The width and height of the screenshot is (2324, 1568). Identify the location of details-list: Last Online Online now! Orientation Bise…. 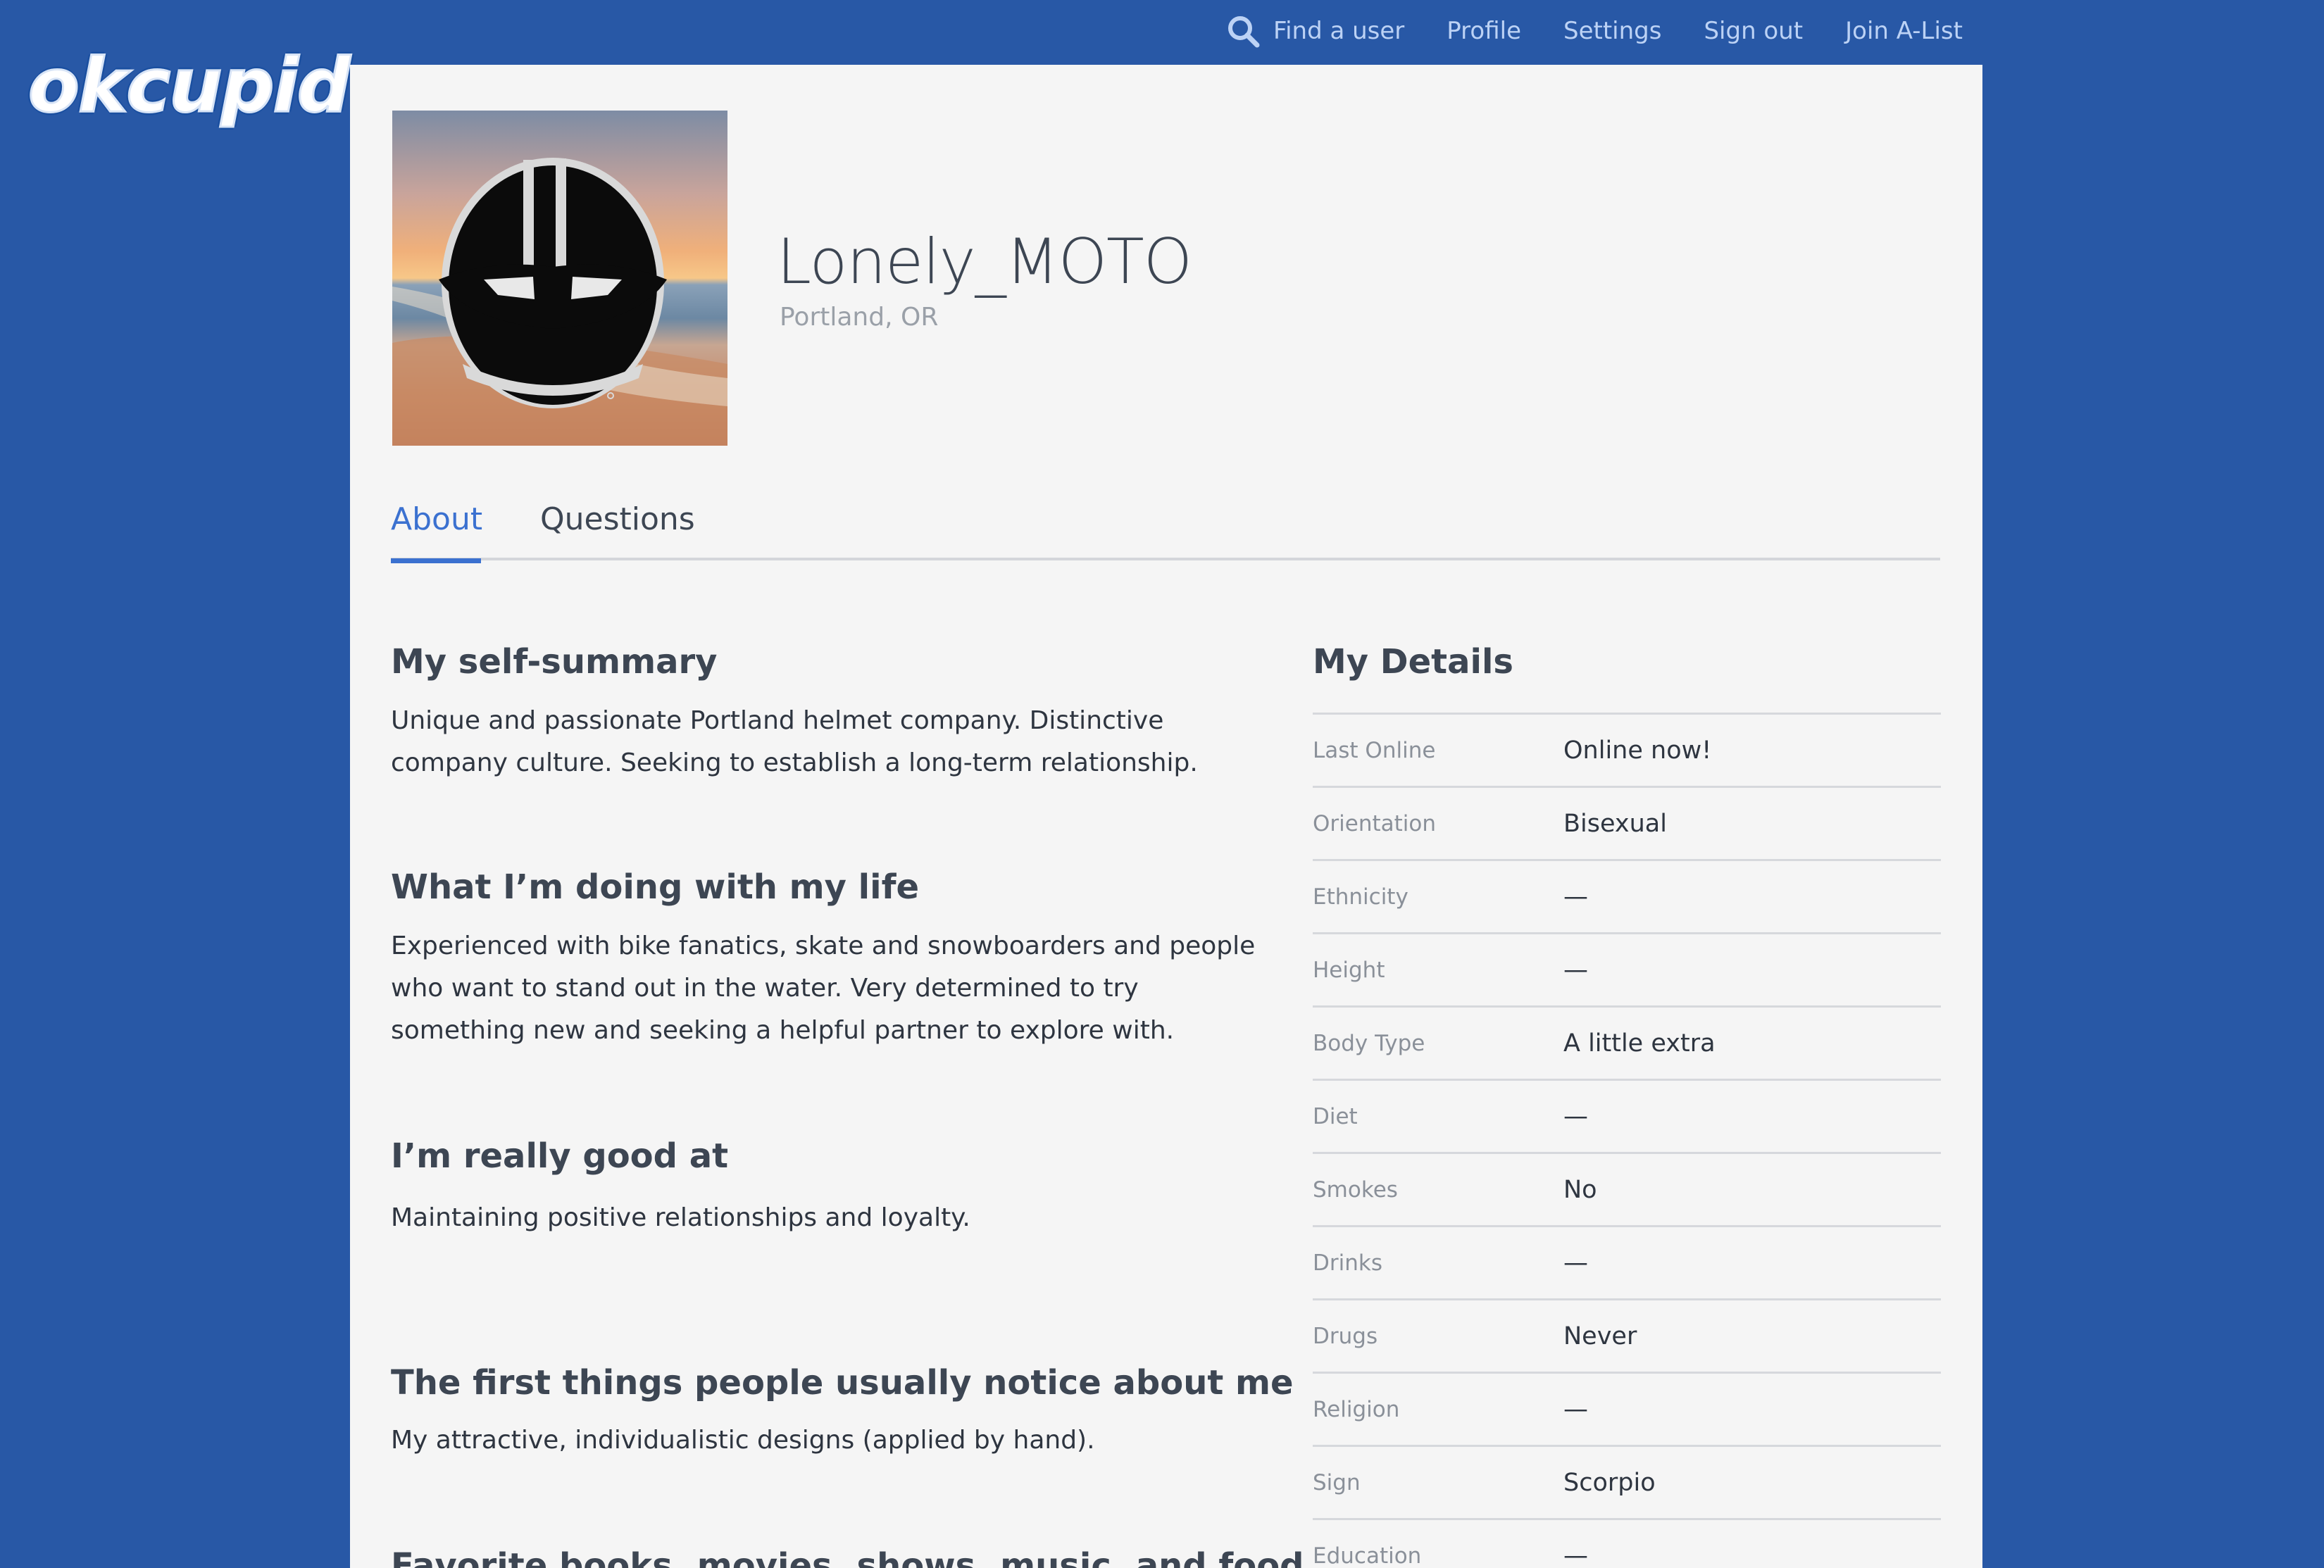
(1627, 1140).